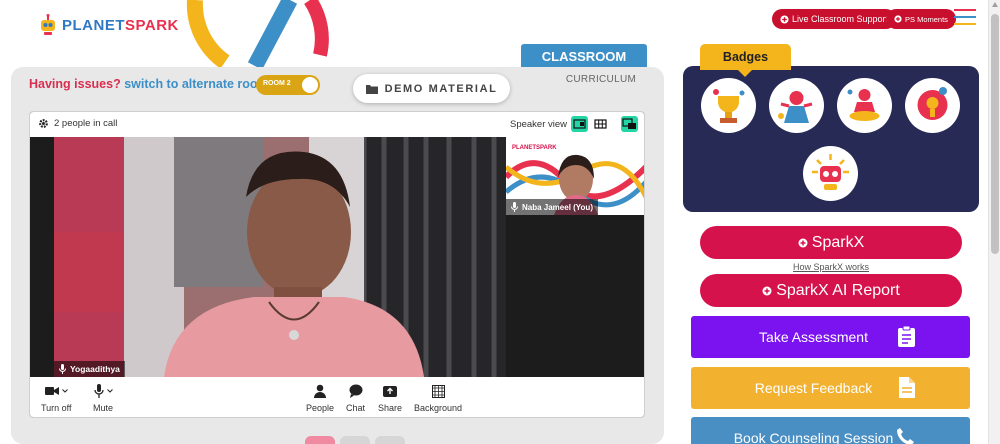 Image resolution: width=1000 pixels, height=444 pixels. I want to click on pip-layout-icon, so click(629, 123).